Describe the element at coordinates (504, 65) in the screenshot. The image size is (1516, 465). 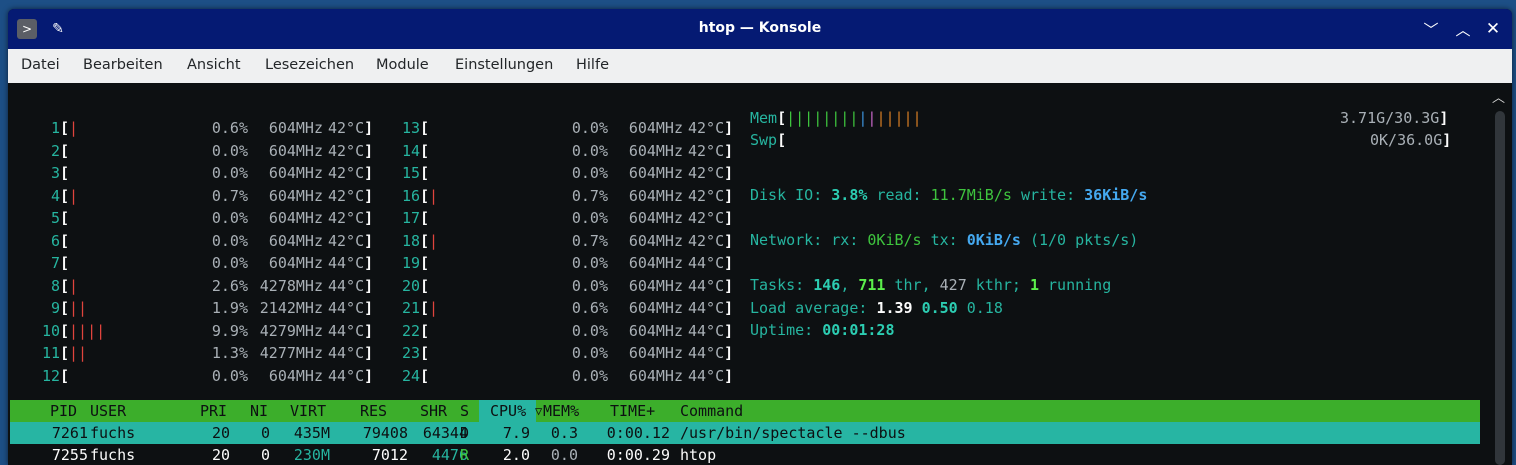
I see `menu-einstellungen: Einstellungen` at that location.